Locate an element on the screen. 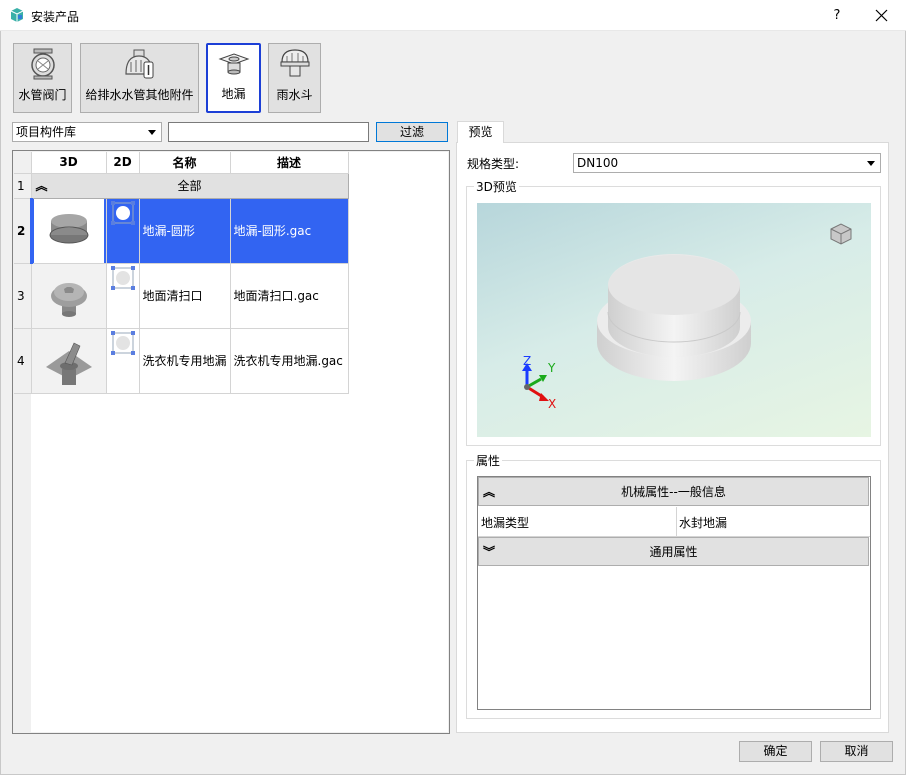 The width and height of the screenshot is (906, 775). cell-desc: 地面清扫口.gac is located at coordinates (289, 296).